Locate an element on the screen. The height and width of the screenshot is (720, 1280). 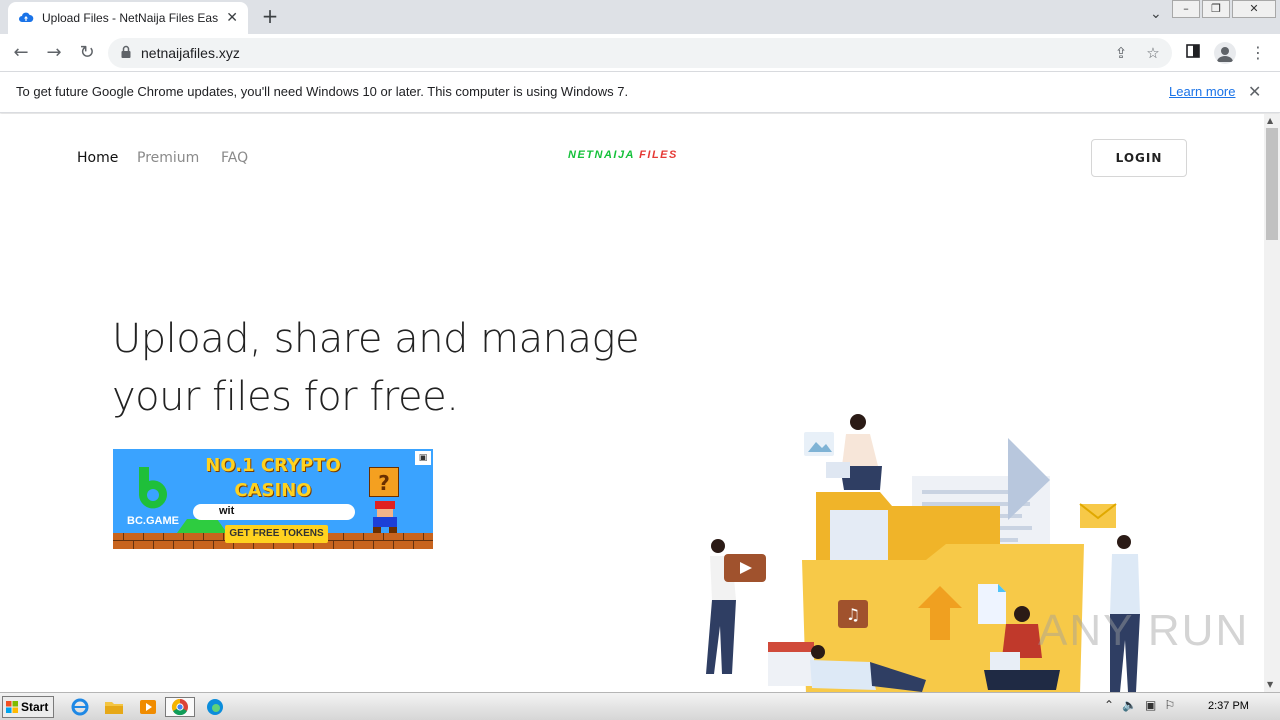
lock-icon is located at coordinates (126, 51).